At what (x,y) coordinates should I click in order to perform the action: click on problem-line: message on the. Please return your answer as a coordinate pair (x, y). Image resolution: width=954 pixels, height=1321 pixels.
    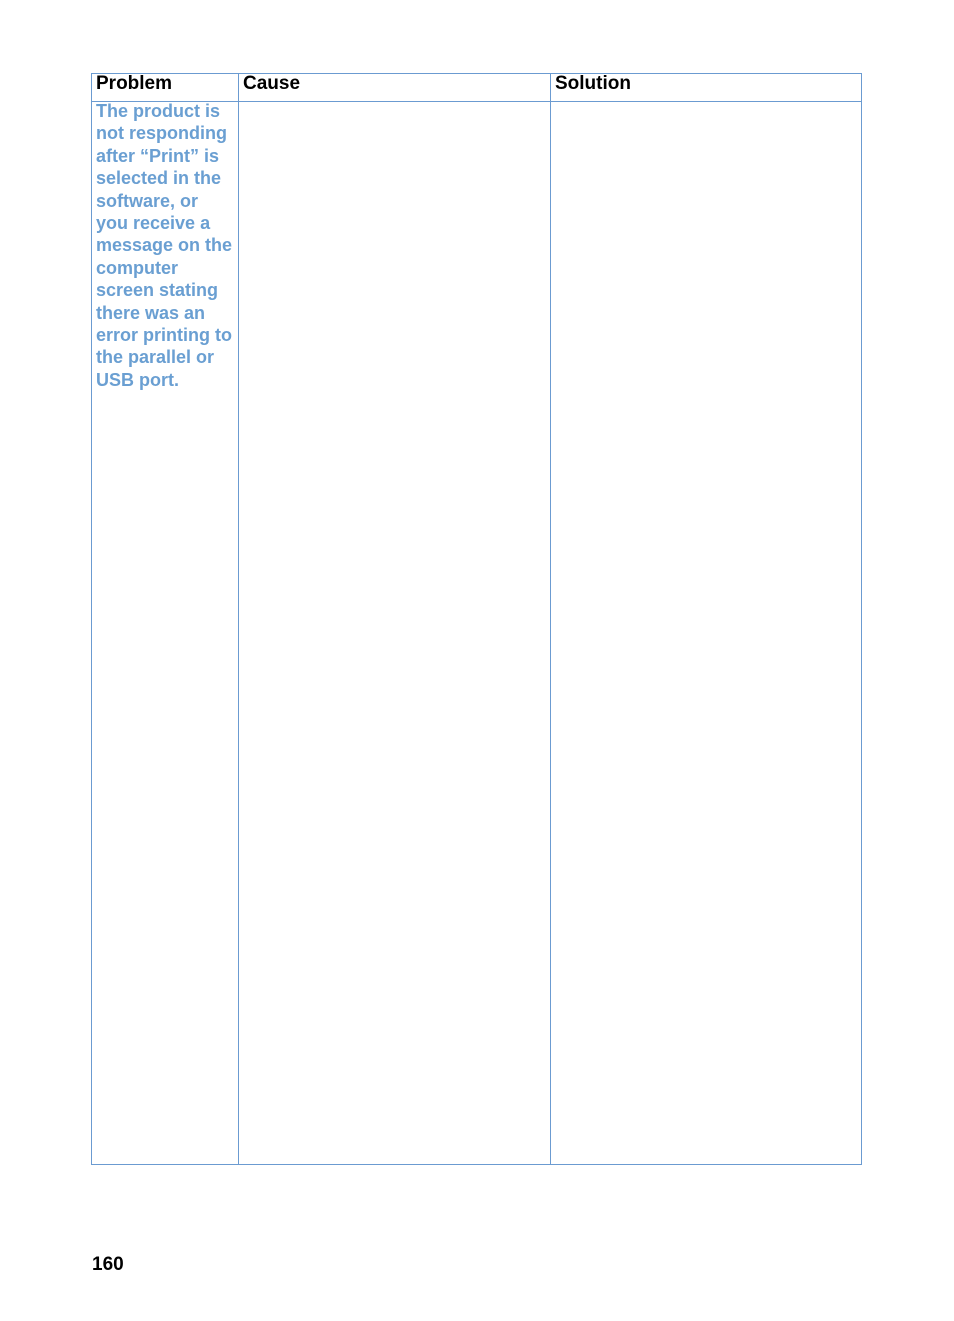
    Looking at the image, I should click on (164, 245).